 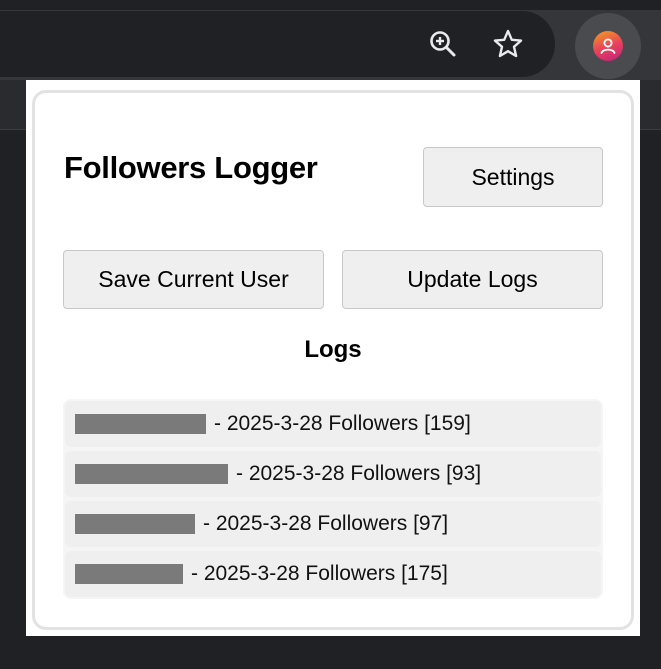 I want to click on browser-toolbar, so click(x=330, y=40).